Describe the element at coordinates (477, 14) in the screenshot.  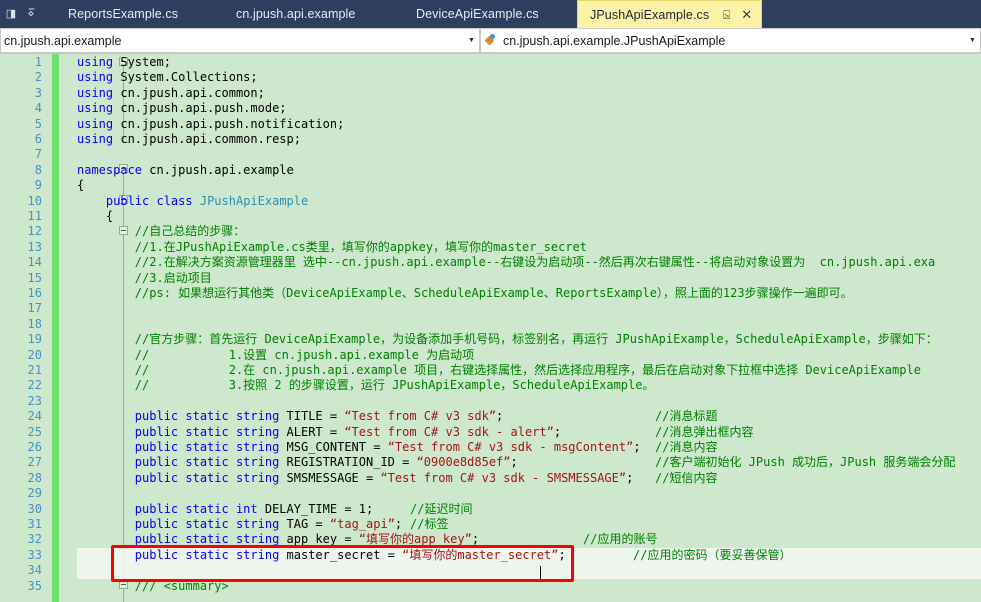
I see `editor-tab-label: DeviceApiExample.cs` at that location.